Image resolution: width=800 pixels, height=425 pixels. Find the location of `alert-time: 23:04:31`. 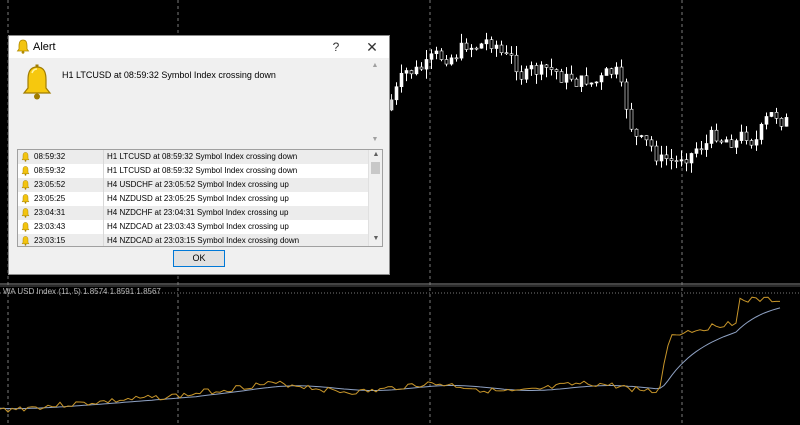

alert-time: 23:04:31 is located at coordinates (50, 212).